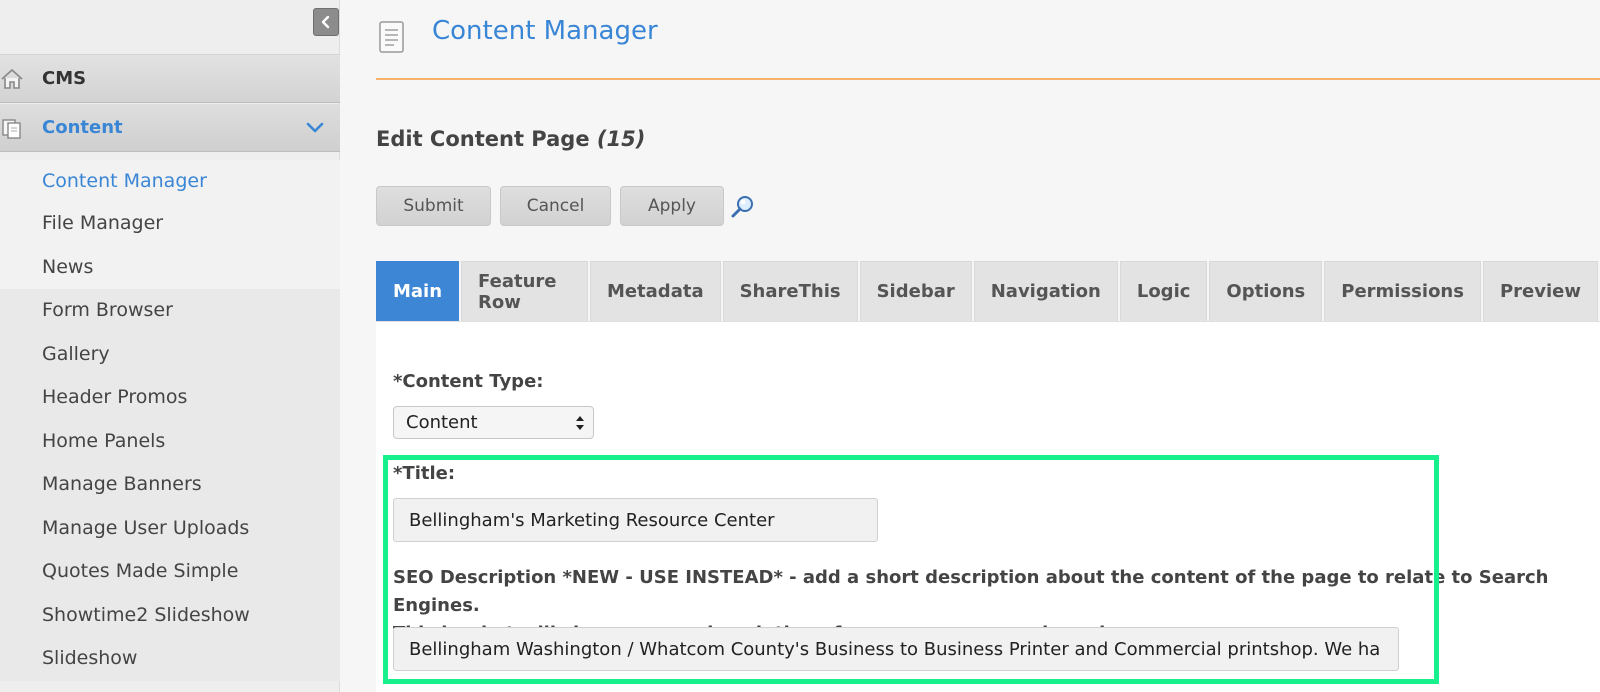  Describe the element at coordinates (170, 528) in the screenshot. I see `sidebar-item-manage-user-uploads: Manage User Uploads` at that location.